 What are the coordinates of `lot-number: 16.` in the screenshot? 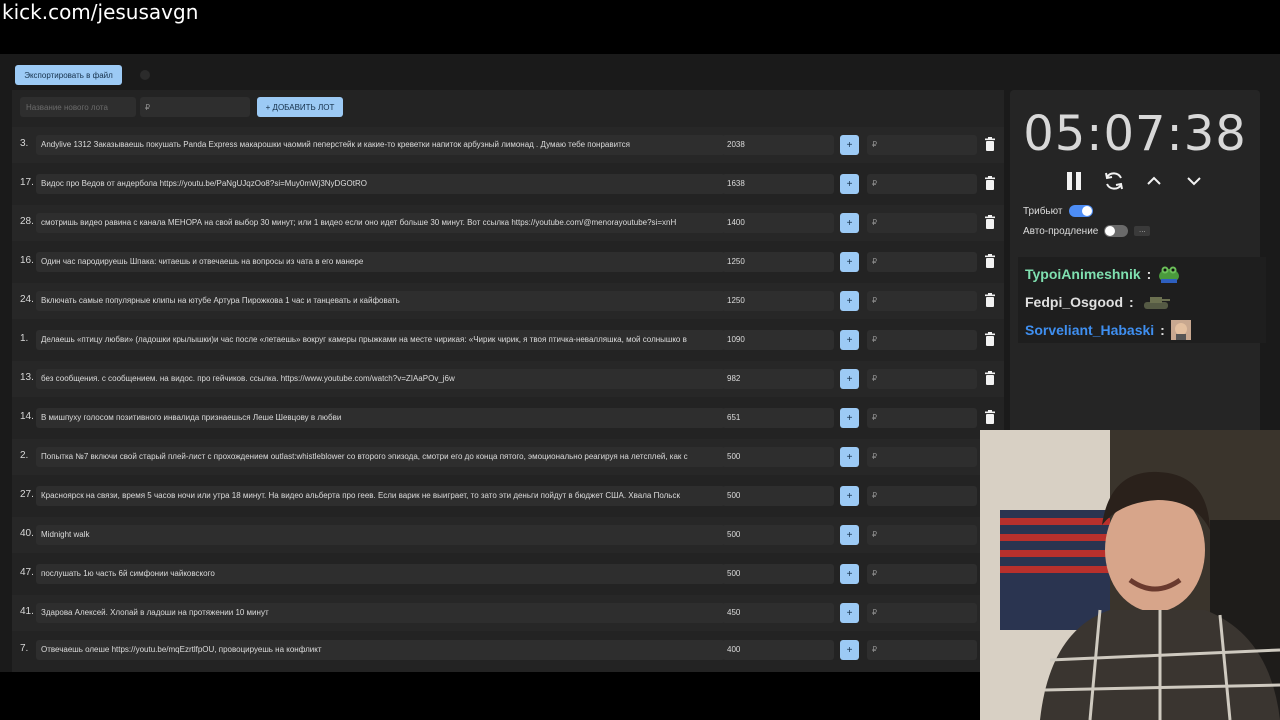 It's located at (27, 260).